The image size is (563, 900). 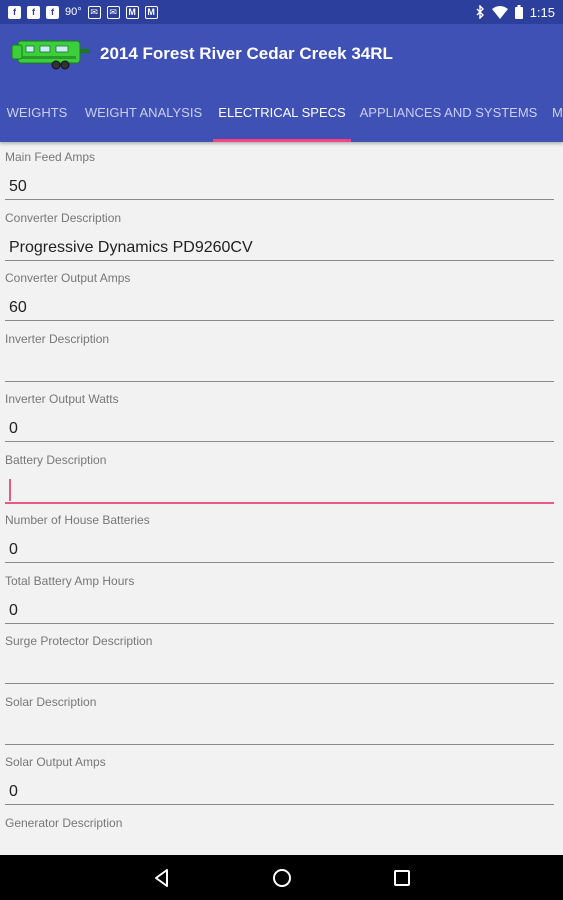 I want to click on solar-description-field: Solar Description, so click(x=281, y=717).